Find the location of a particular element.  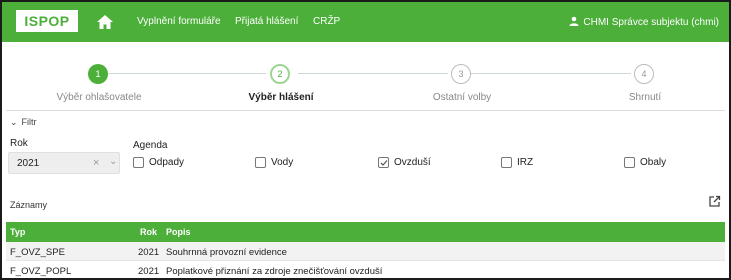

clear-icon: × is located at coordinates (96, 163).